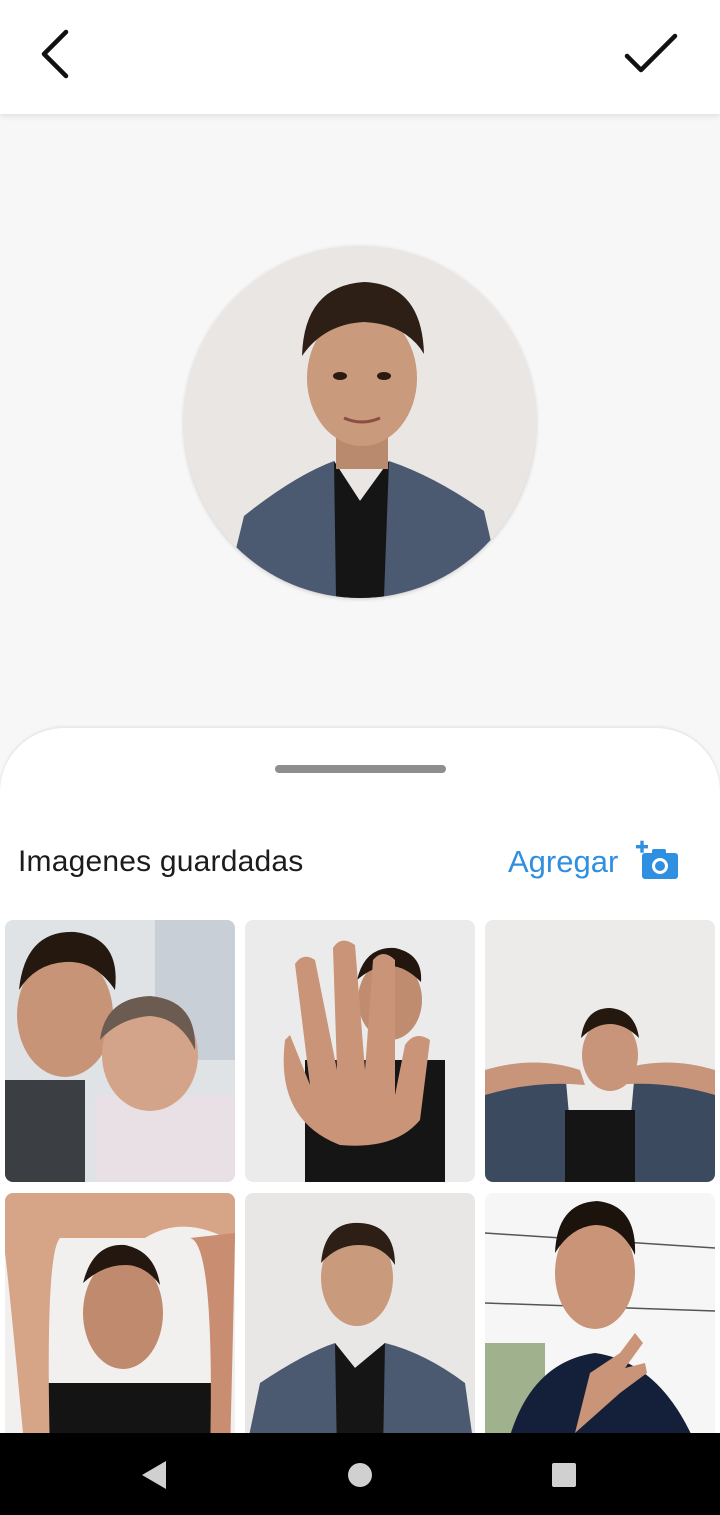 The height and width of the screenshot is (1515, 720). I want to click on chevron-left-icon, so click(55, 54).